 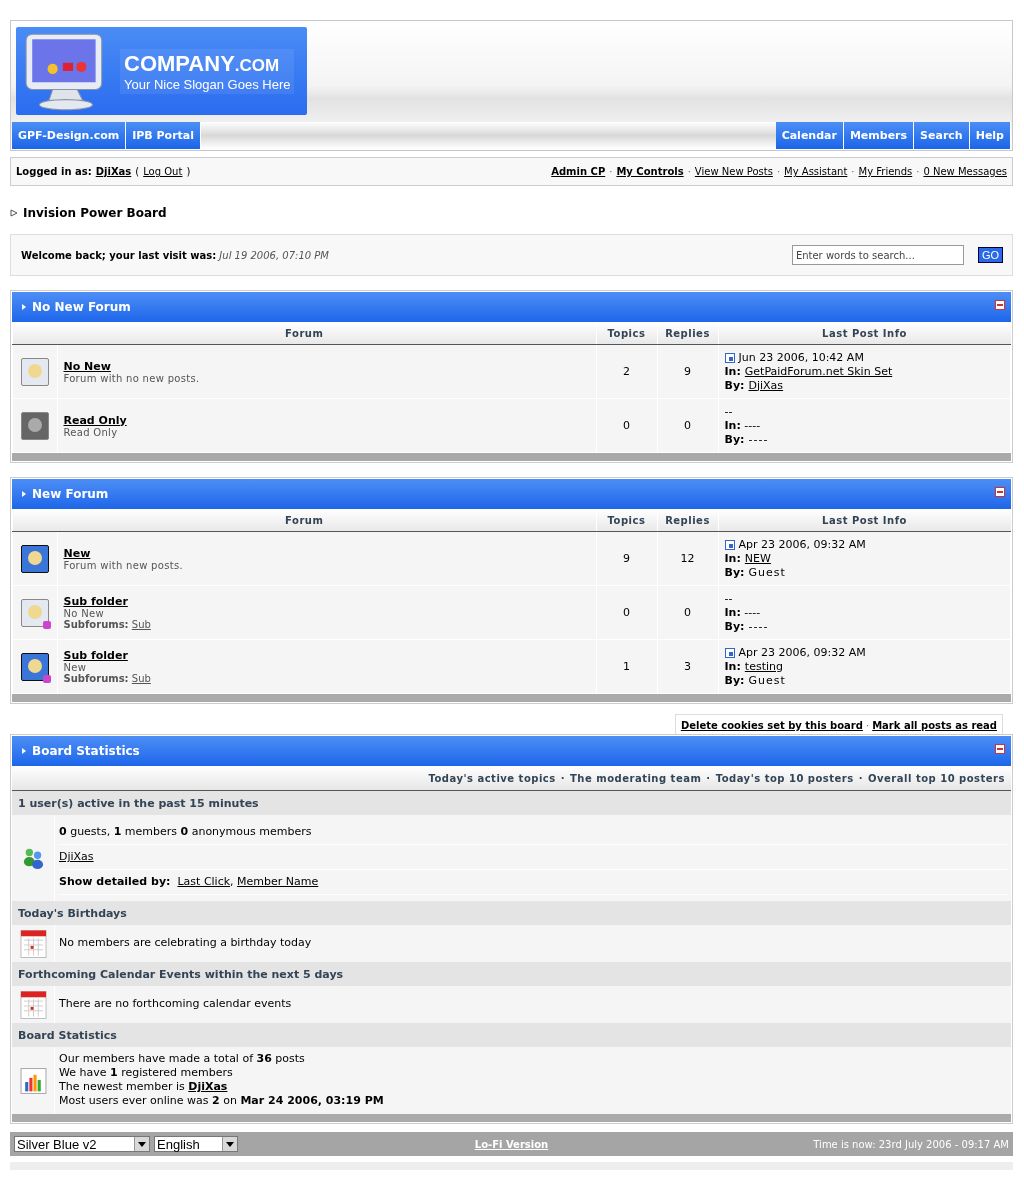 What do you see at coordinates (86, 751) in the screenshot?
I see `stats-title: Board Statistics` at bounding box center [86, 751].